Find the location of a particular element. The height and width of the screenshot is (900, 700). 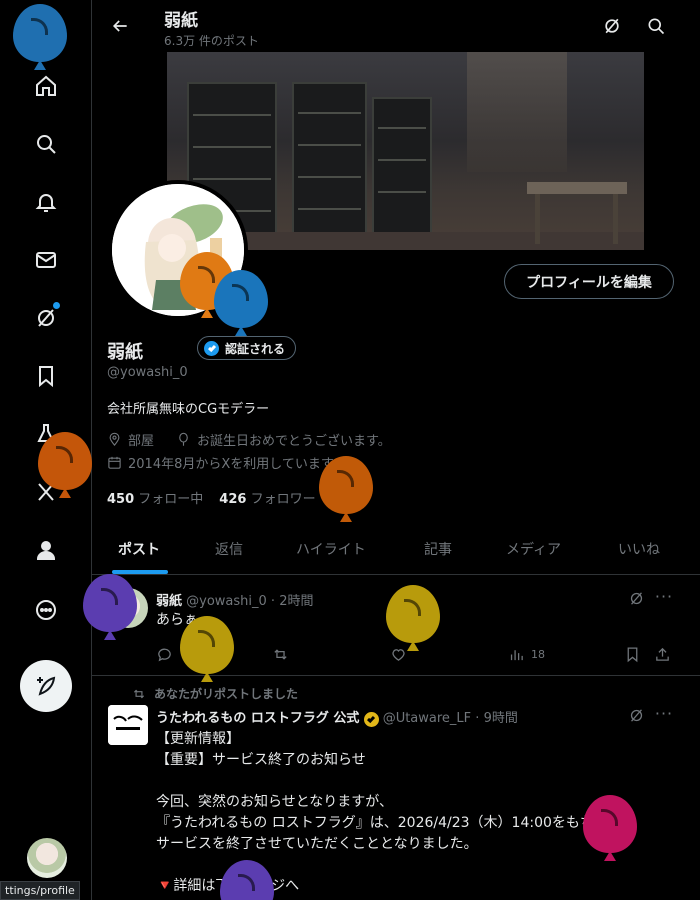

repost-label: あなたがリポストしました is located at coordinates (226, 694).